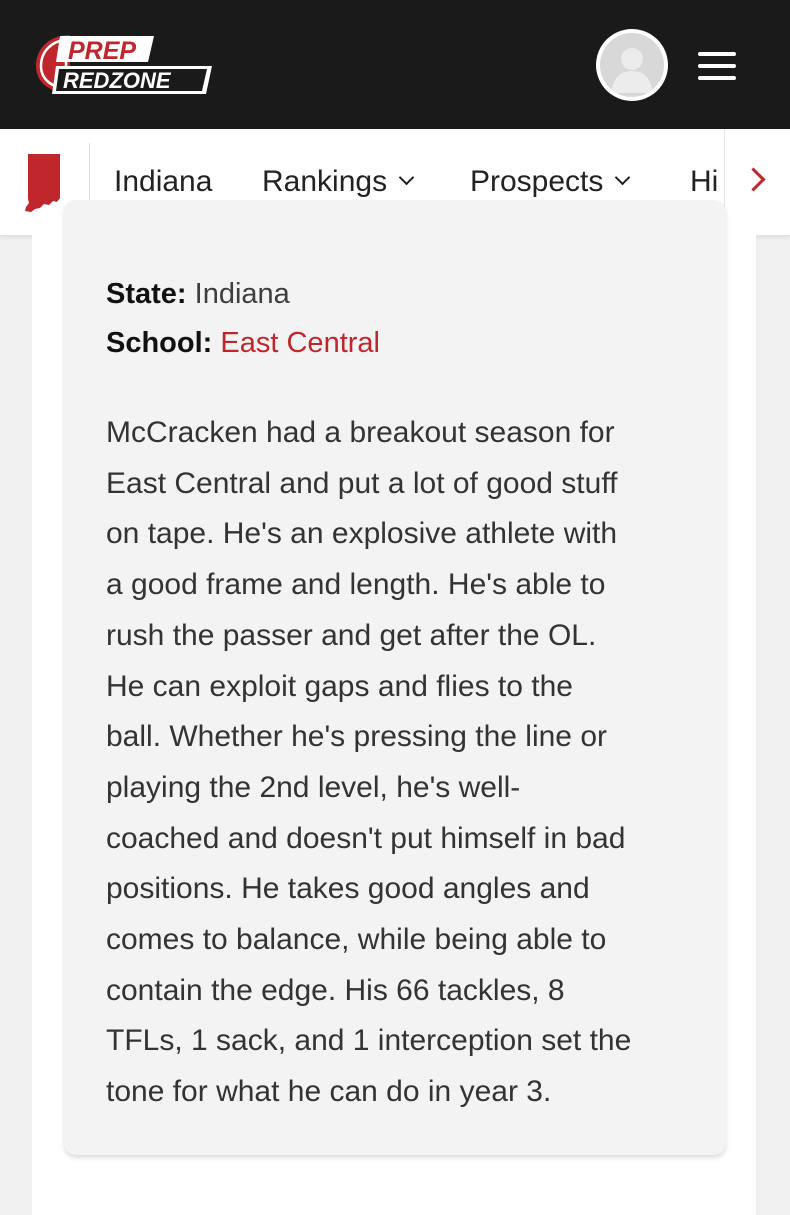 Image resolution: width=790 pixels, height=1215 pixels. Describe the element at coordinates (313, 787) in the screenshot. I see `bio-line: playing the 2nd level, he's well-` at that location.